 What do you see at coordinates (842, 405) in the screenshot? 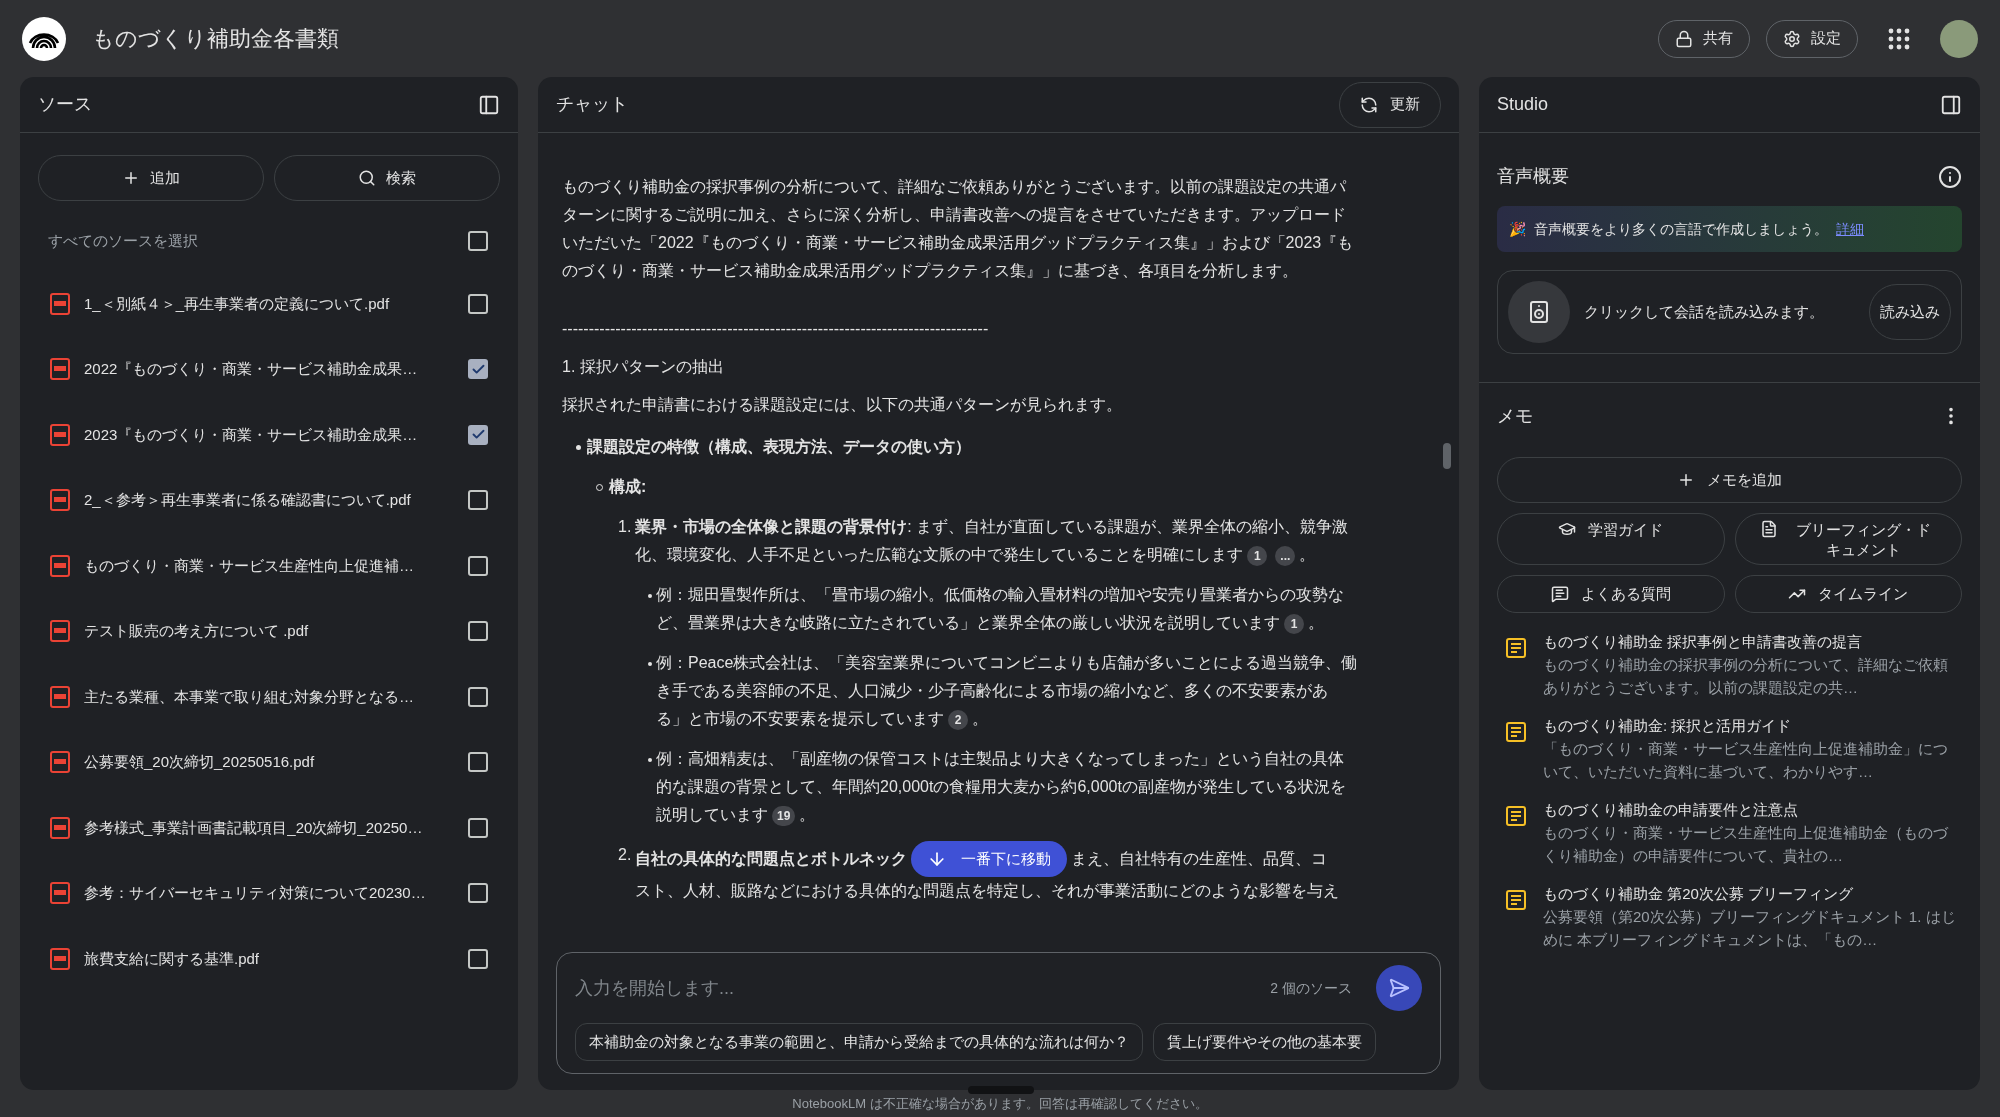
I see `chat-paragraph: 採択された申請書における課題設定には、以下の共通パターンが見られます。` at bounding box center [842, 405].